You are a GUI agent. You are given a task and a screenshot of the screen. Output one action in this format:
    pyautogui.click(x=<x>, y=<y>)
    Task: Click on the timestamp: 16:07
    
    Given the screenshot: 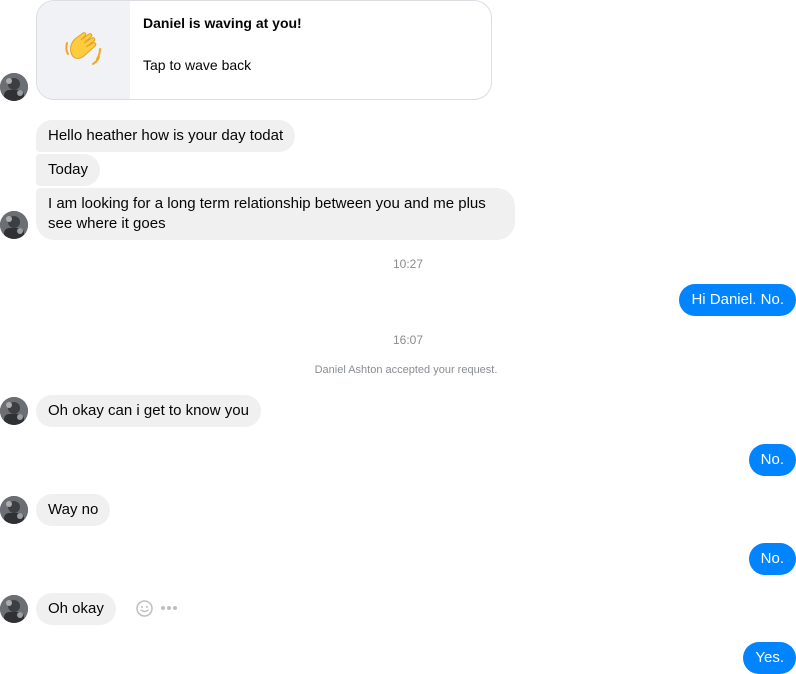 What is the action you would take?
    pyautogui.click(x=408, y=340)
    